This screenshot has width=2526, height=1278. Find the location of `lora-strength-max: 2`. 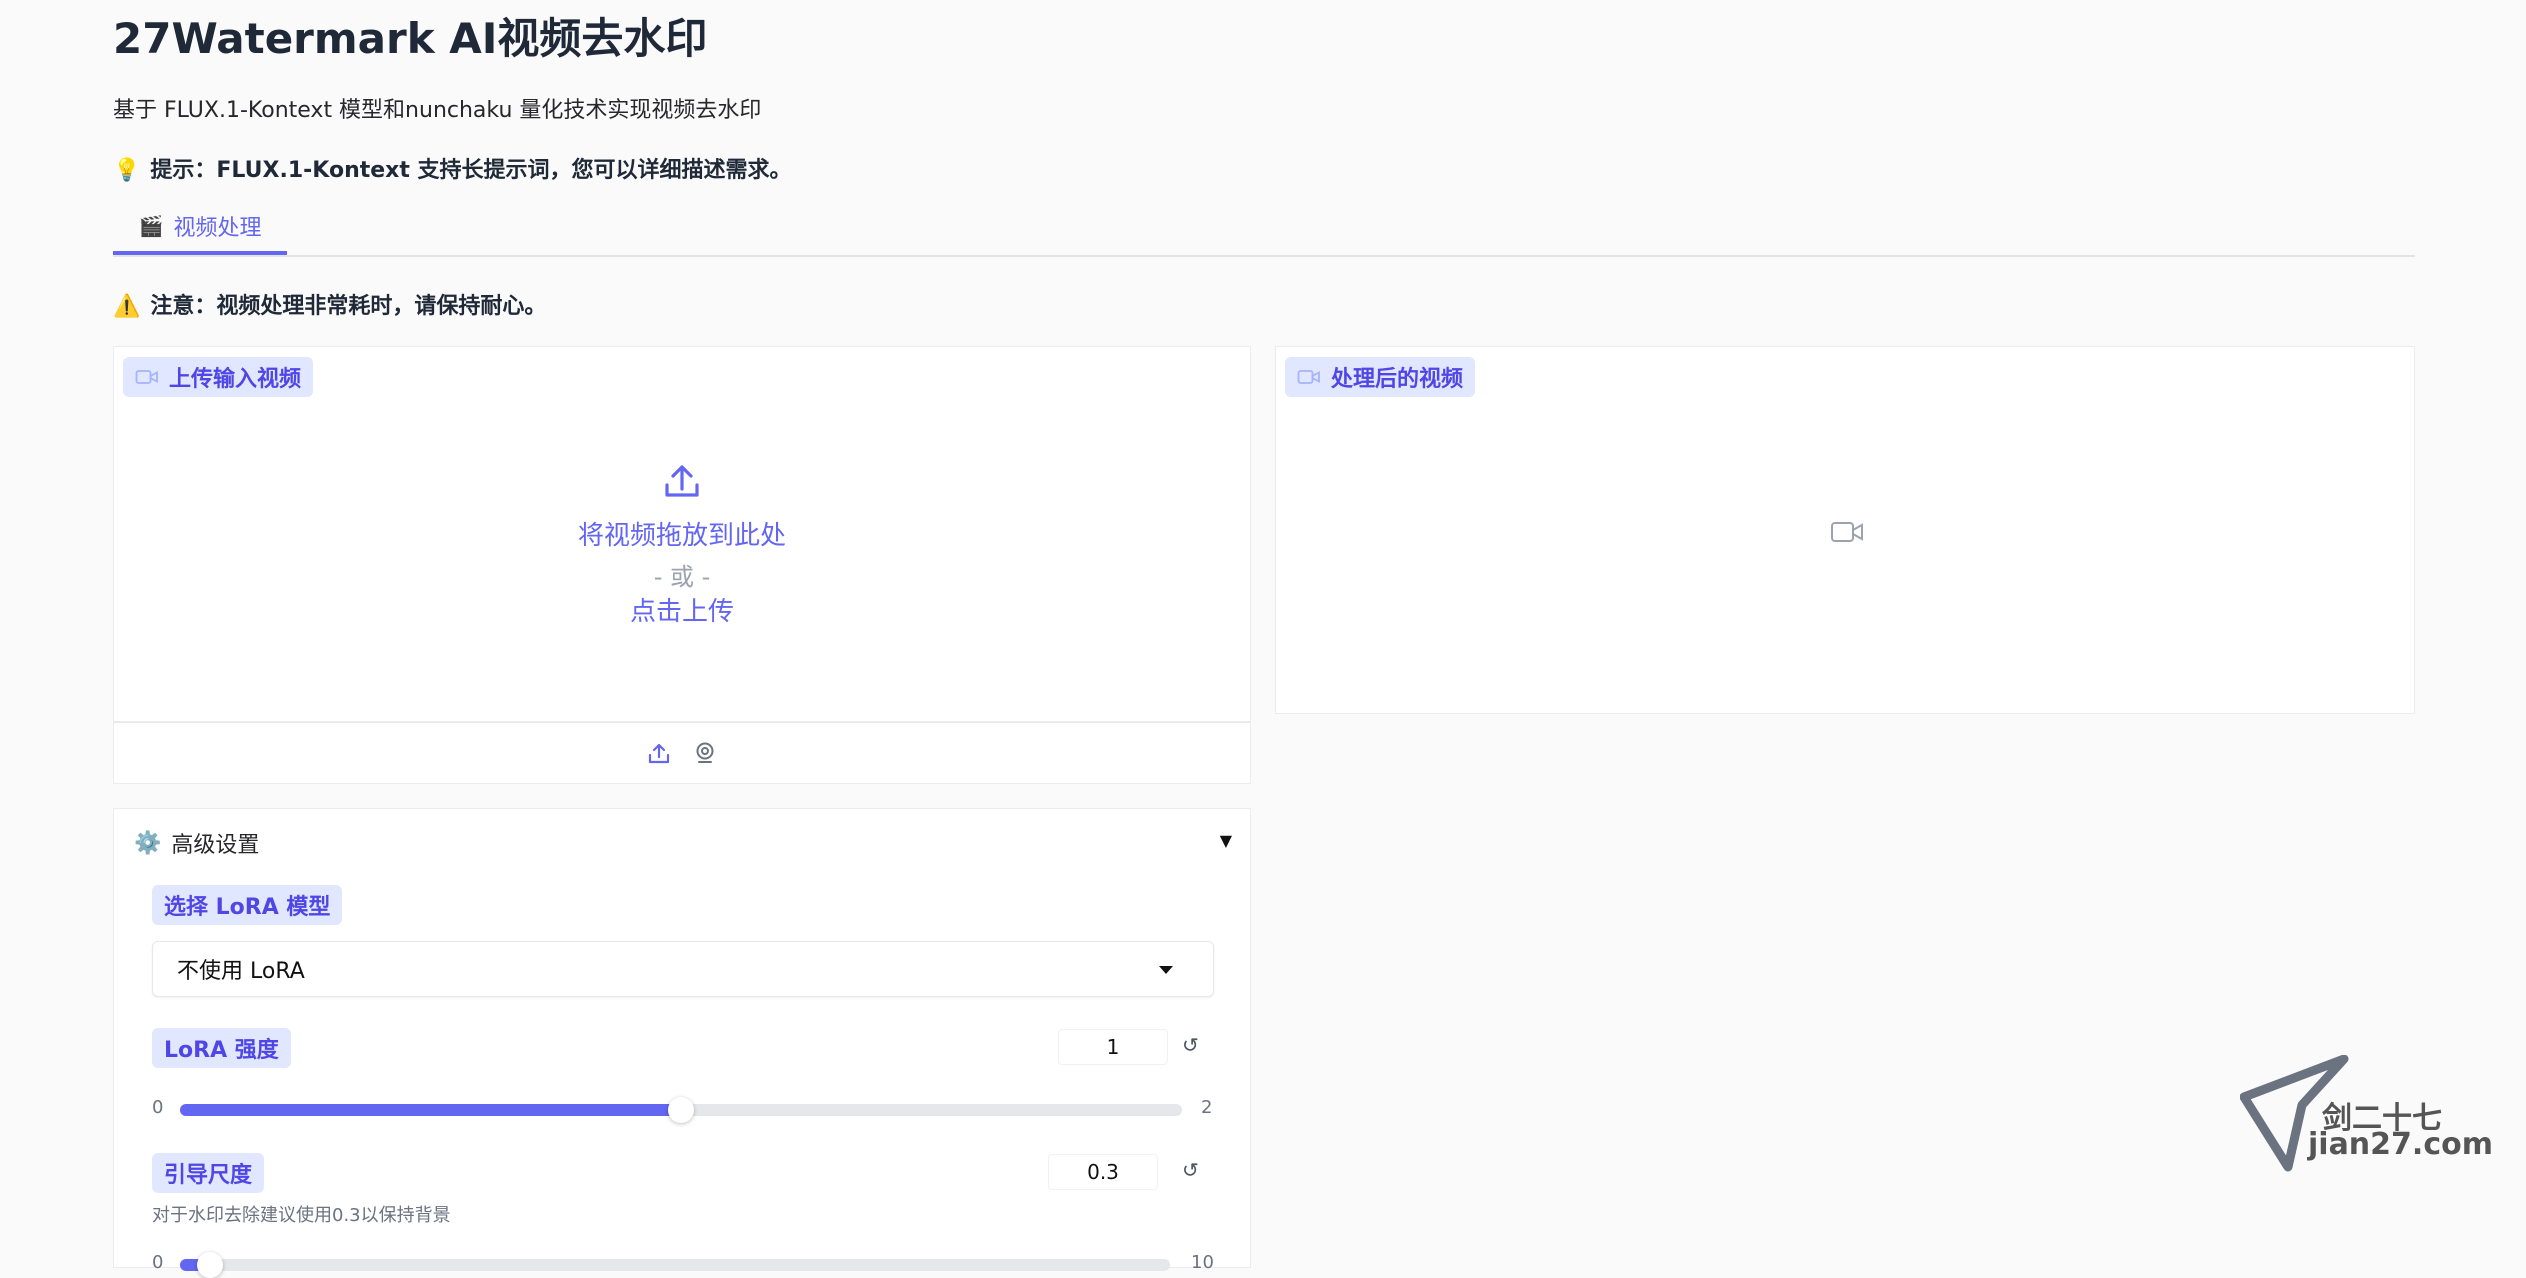

lora-strength-max: 2 is located at coordinates (1207, 1107).